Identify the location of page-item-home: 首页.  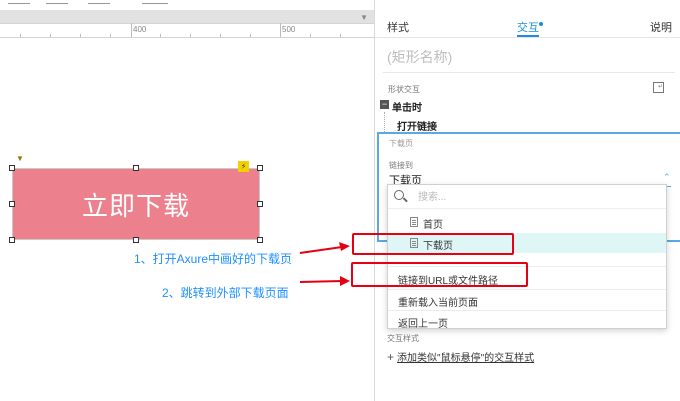
(527, 222).